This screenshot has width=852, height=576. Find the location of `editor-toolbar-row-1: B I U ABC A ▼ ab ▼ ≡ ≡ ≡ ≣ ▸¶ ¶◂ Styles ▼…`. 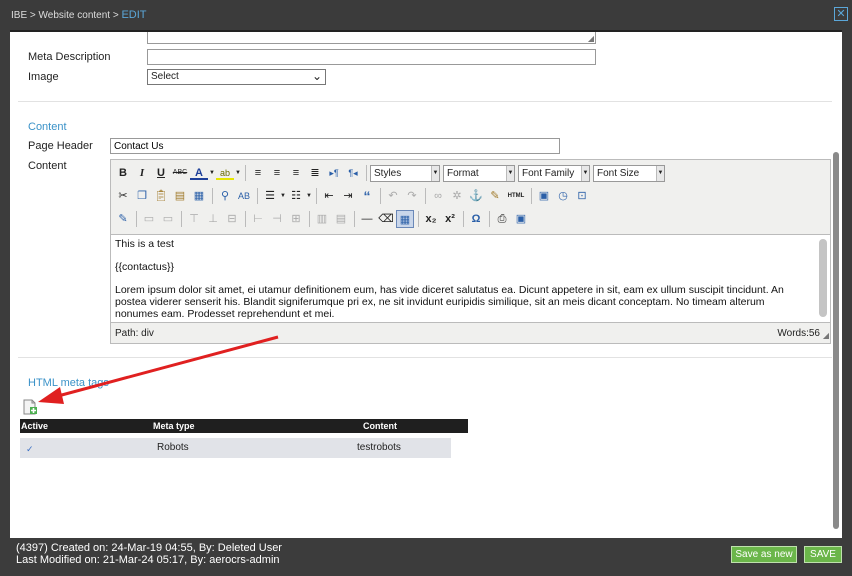

editor-toolbar-row-1: B I U ABC A ▼ ab ▼ ≡ ≡ ≡ ≣ ▸¶ ¶◂ Styles ▼… is located at coordinates (391, 173).